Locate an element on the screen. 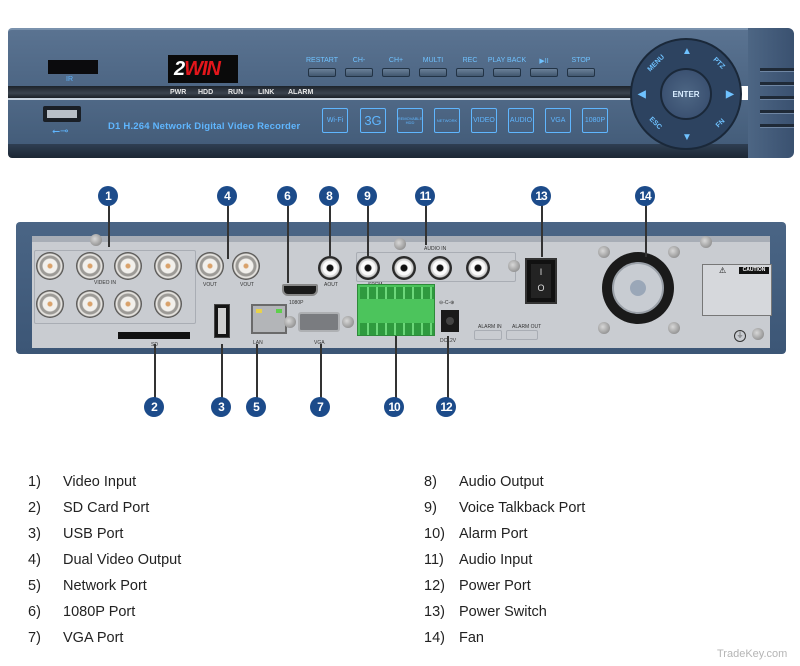 This screenshot has width=800, height=666. feature-1080p: 1080P is located at coordinates (595, 120).